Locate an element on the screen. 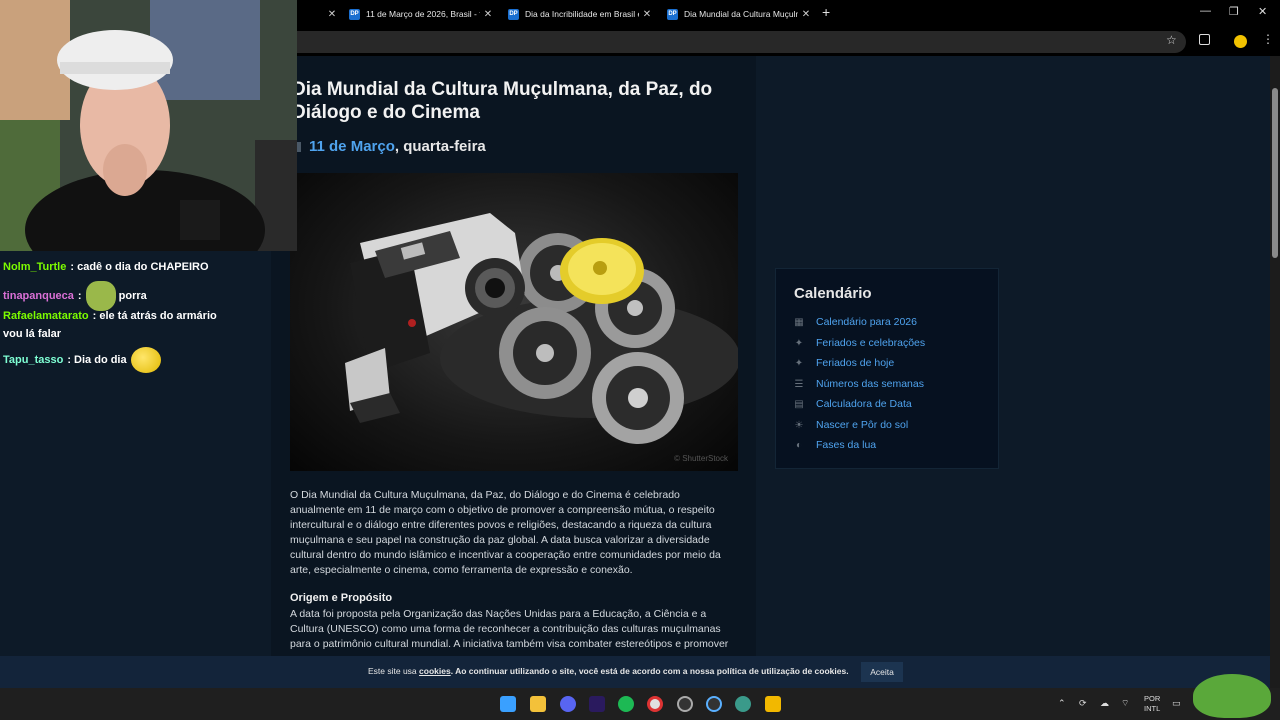 This screenshot has width=1280, height=720. chat-username: Nolm_Turtle is located at coordinates (34, 267).